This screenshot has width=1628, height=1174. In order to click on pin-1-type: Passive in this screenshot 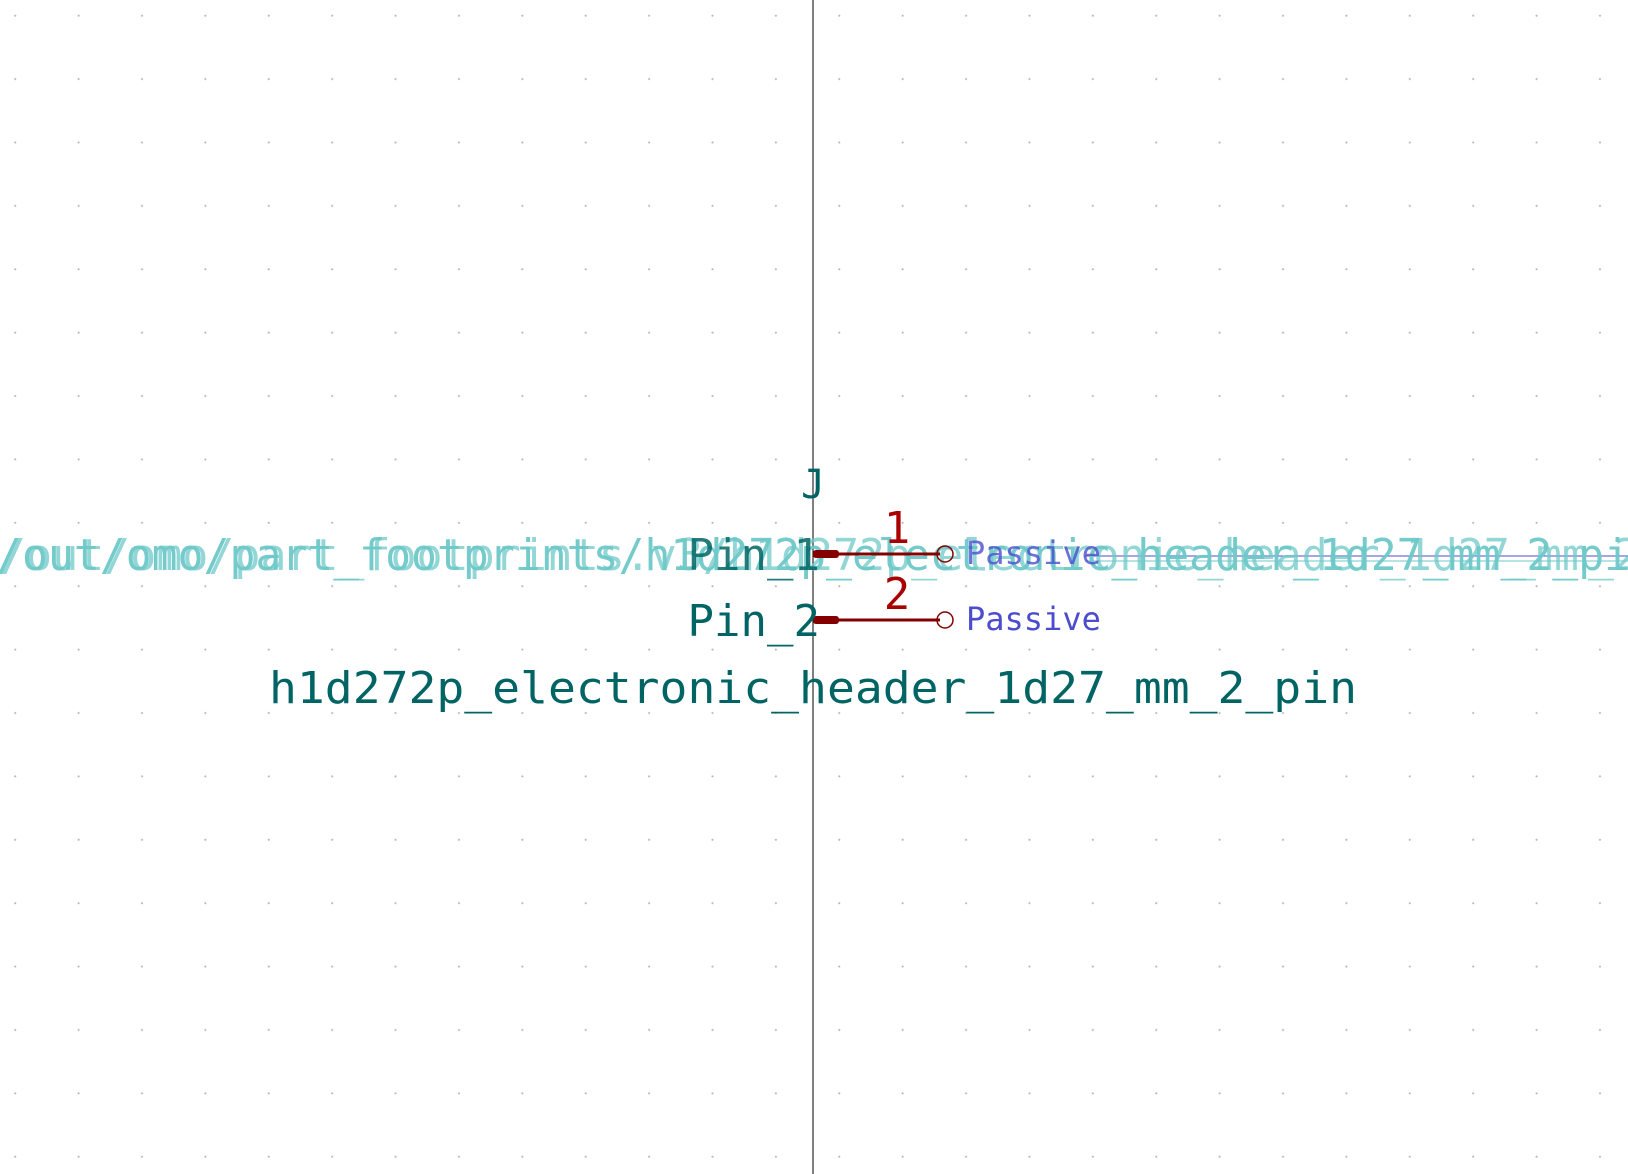, I will do `click(1033, 553)`.